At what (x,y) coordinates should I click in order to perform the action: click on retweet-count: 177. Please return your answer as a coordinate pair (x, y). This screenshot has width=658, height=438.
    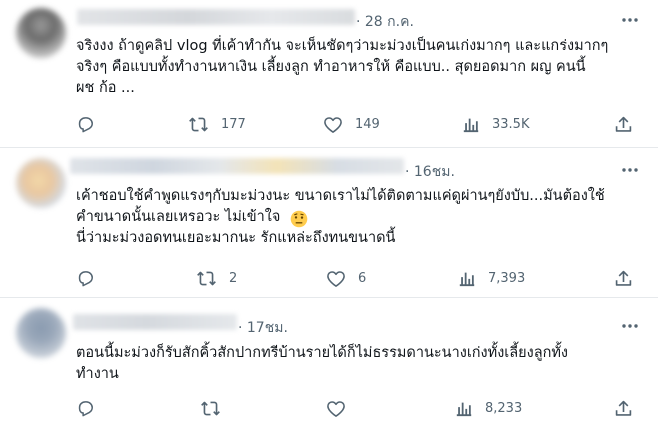
    Looking at the image, I should click on (233, 124).